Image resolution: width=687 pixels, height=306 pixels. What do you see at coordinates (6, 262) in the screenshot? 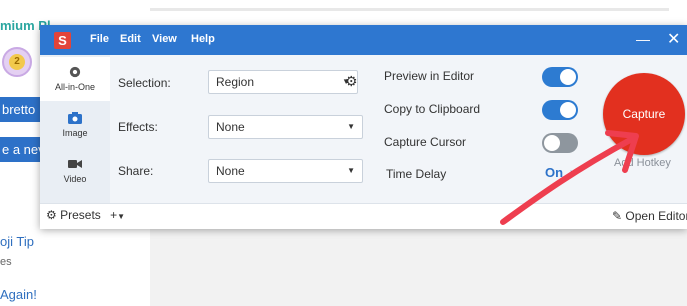
I see `background-small-text: es` at bounding box center [6, 262].